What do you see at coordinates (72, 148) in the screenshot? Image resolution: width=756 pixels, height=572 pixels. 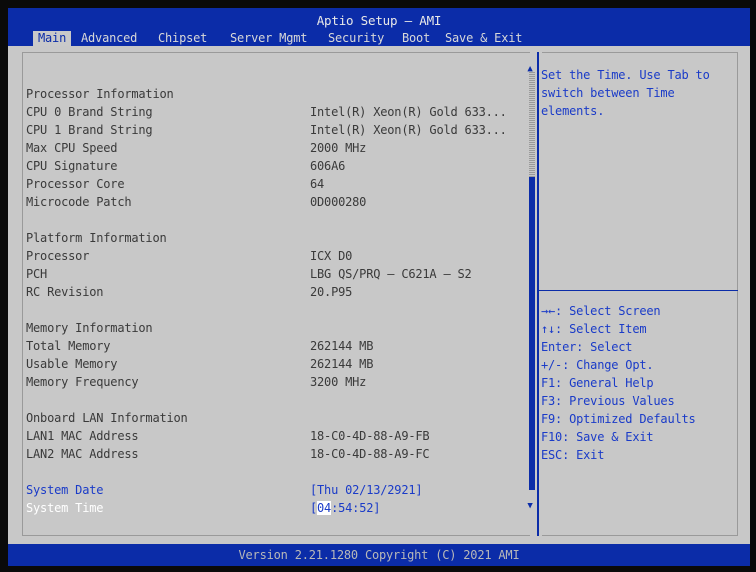 I see `max-cpu-speed-label: Max CPU Speed` at bounding box center [72, 148].